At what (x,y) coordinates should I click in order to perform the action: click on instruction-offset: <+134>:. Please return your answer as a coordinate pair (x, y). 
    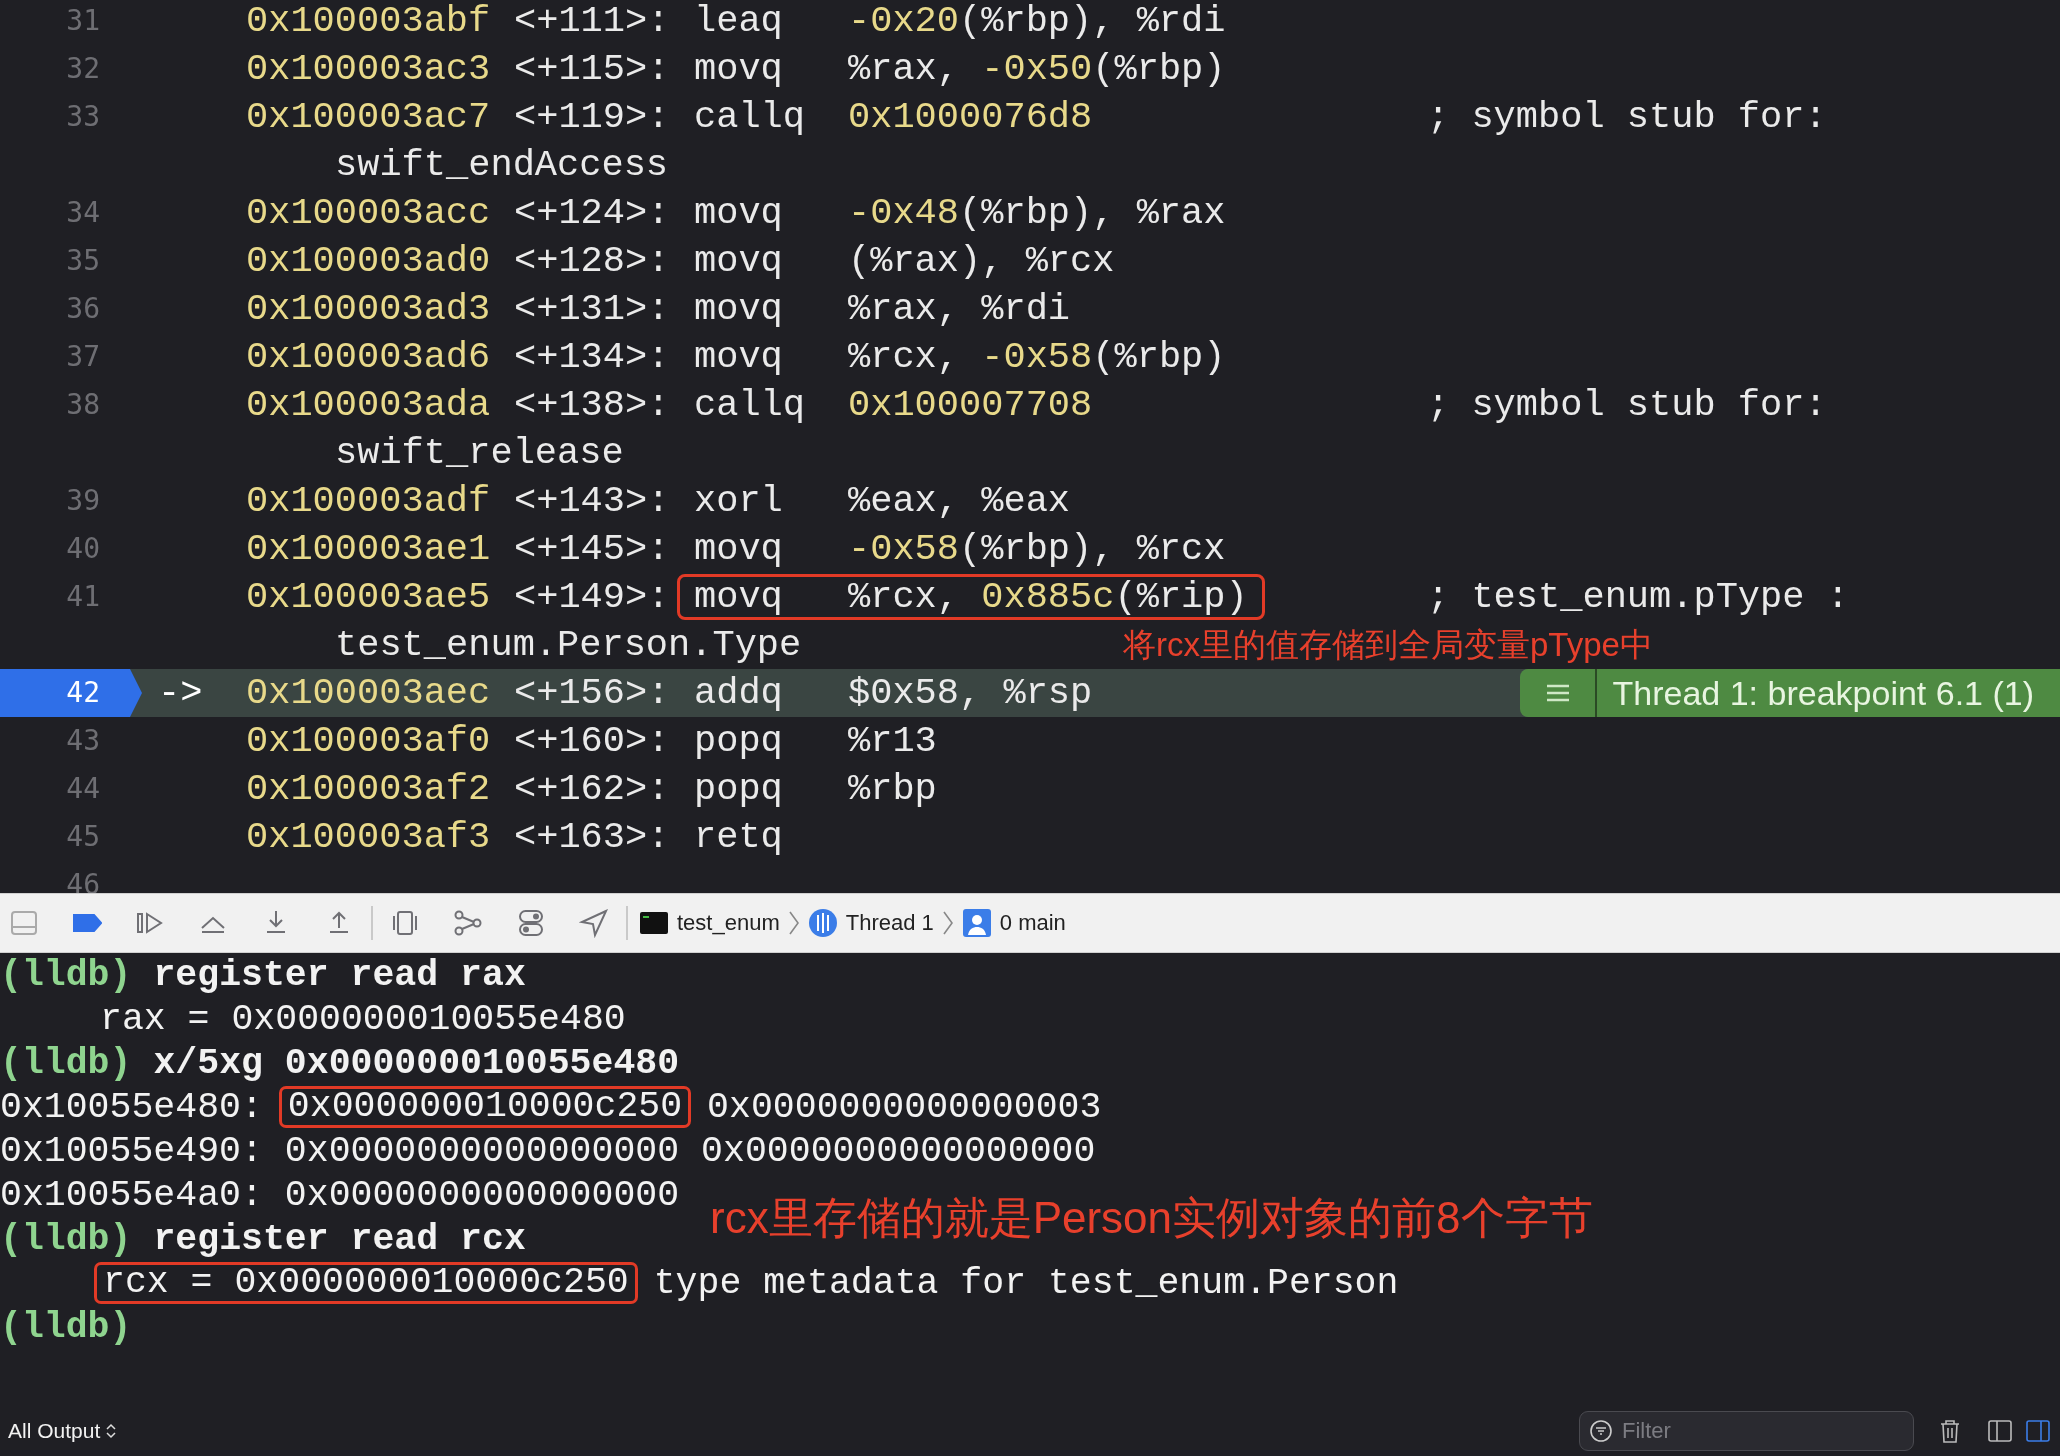
    Looking at the image, I should click on (592, 357).